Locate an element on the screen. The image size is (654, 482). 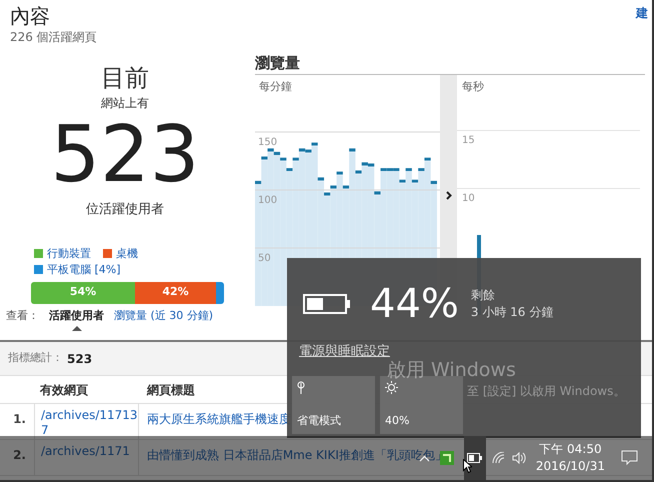
legend-label: 平板電腦 [4%] is located at coordinates (84, 270).